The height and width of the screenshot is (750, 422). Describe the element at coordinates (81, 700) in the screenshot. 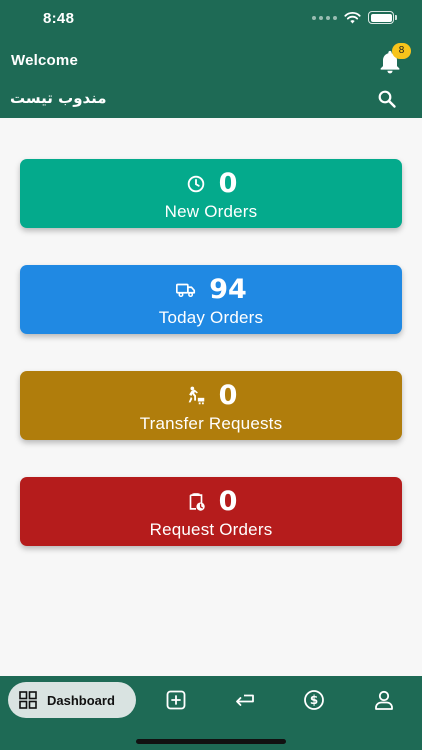

I see `nav-dashboard-label: Dashboard` at that location.